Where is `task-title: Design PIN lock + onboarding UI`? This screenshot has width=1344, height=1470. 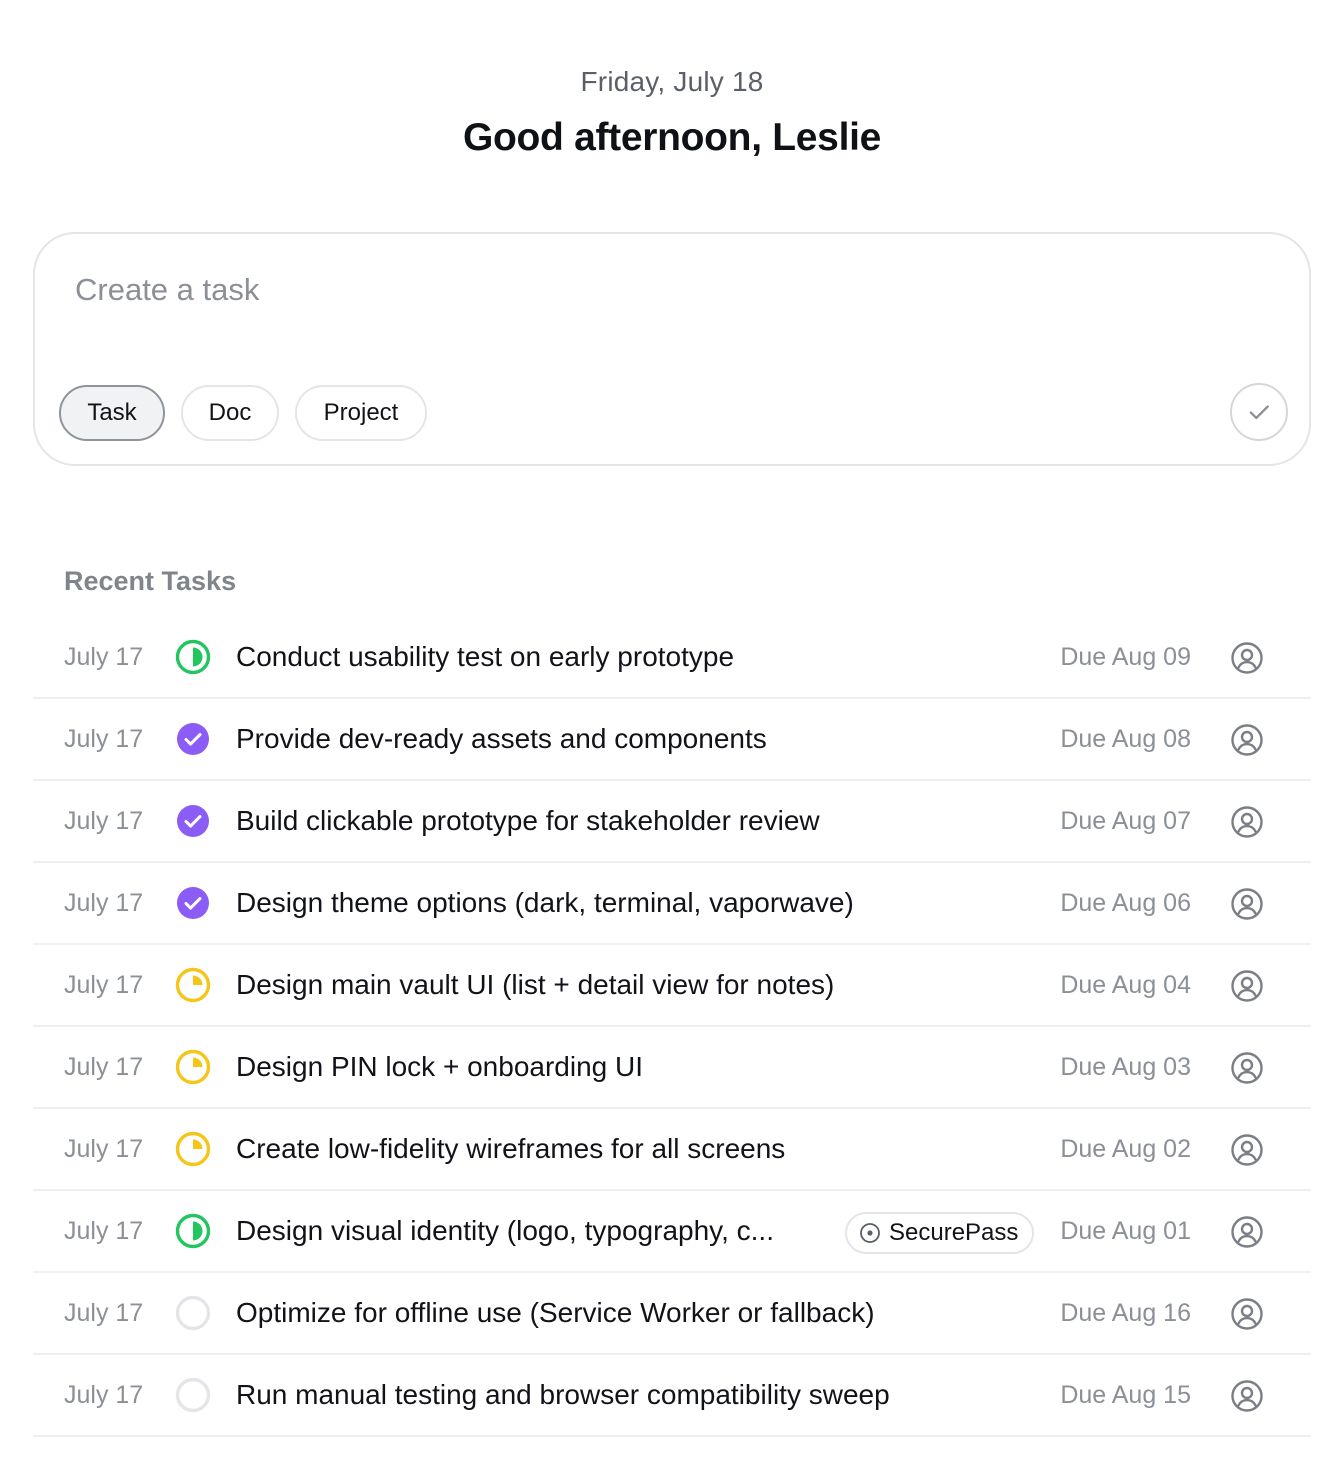 task-title: Design PIN lock + onboarding UI is located at coordinates (439, 1067).